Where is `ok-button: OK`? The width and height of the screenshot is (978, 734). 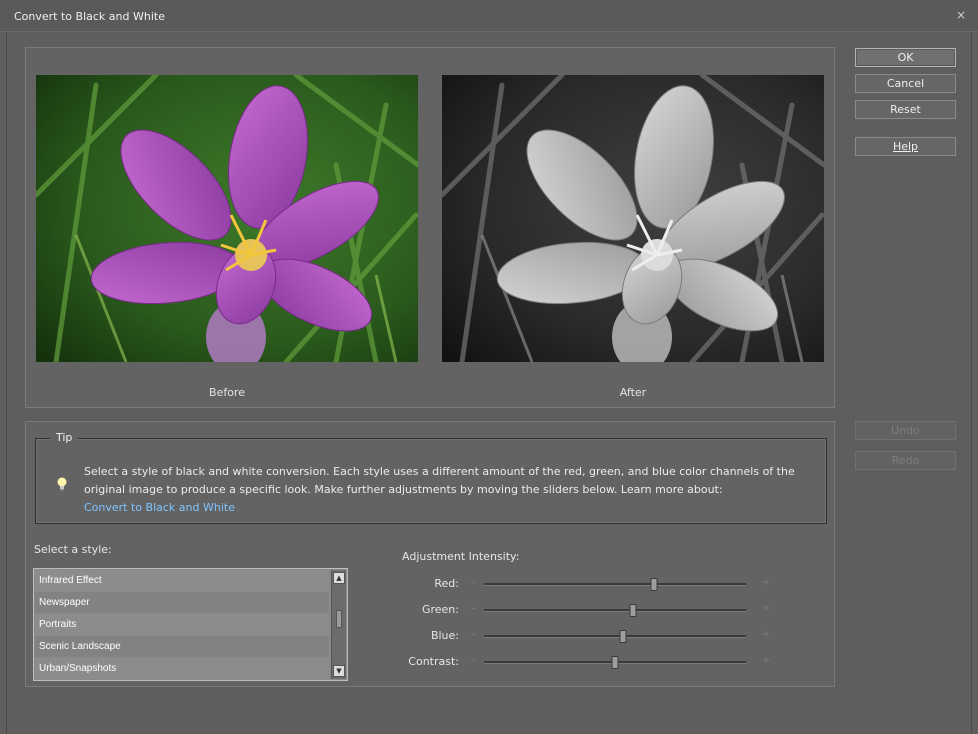 ok-button: OK is located at coordinates (905, 57).